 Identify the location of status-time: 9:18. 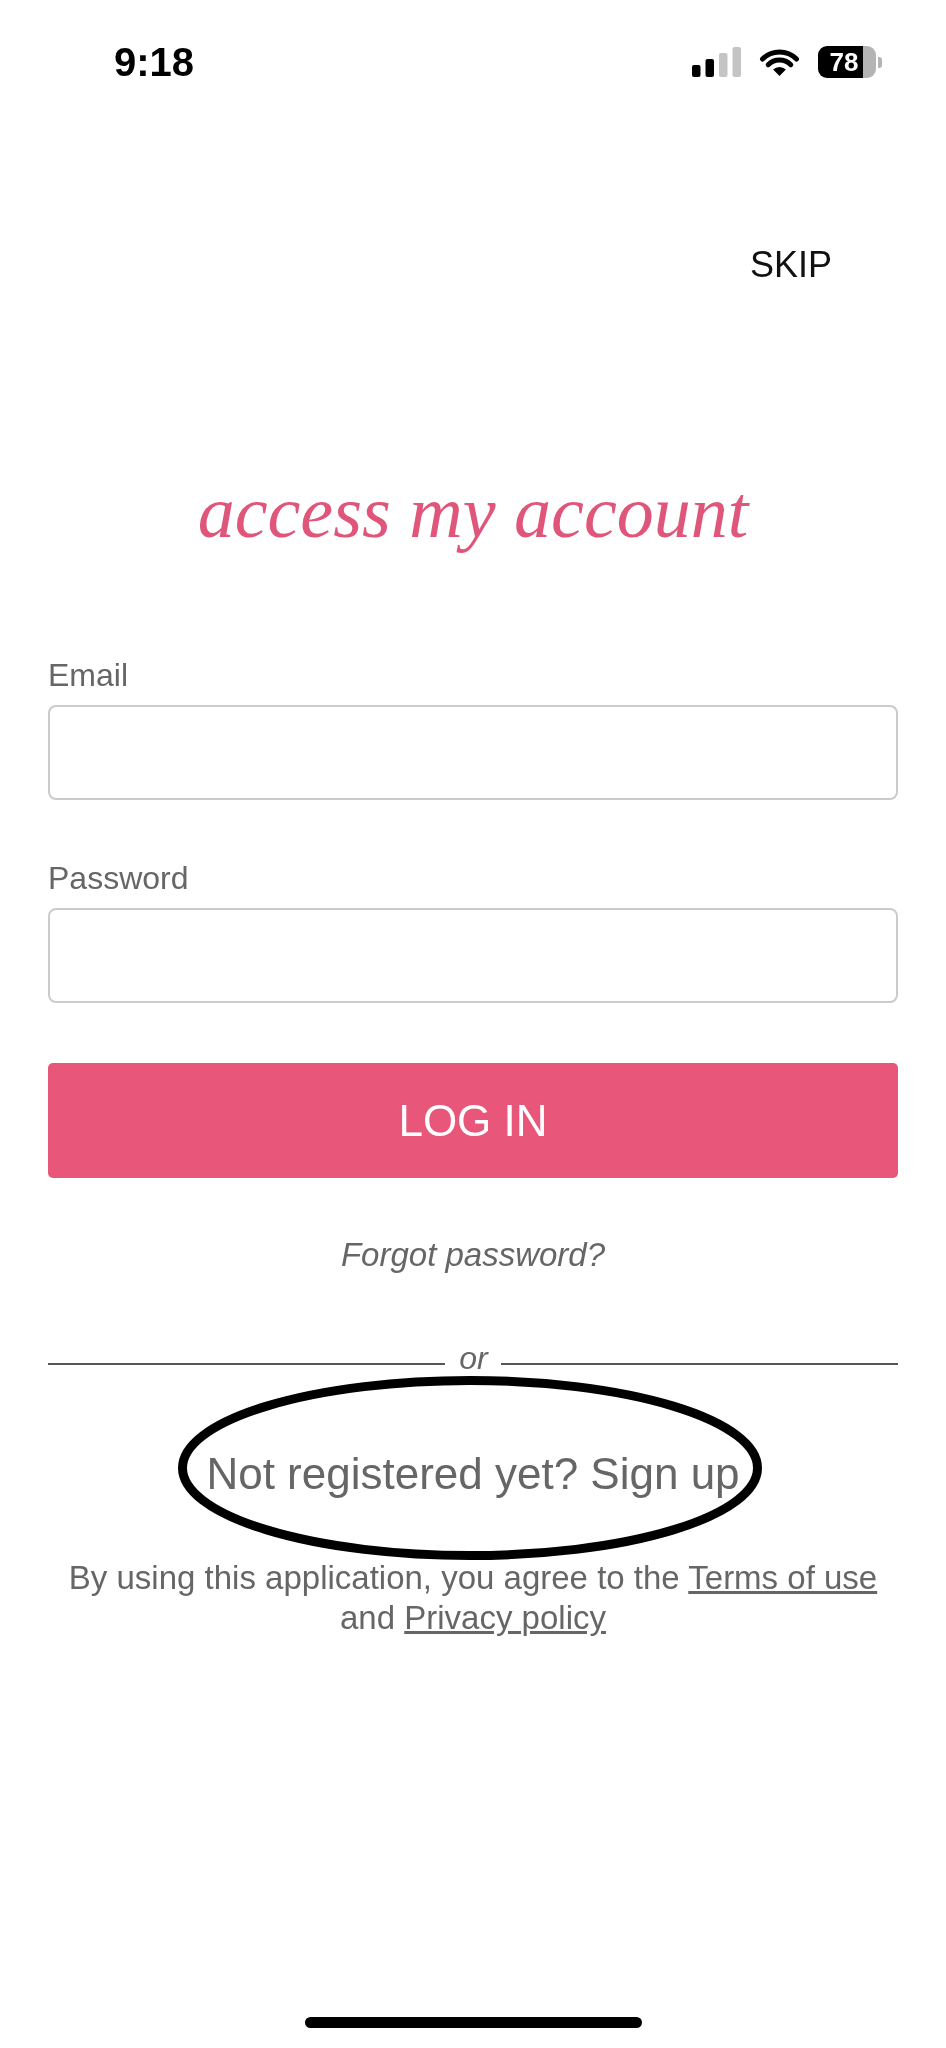
(154, 62).